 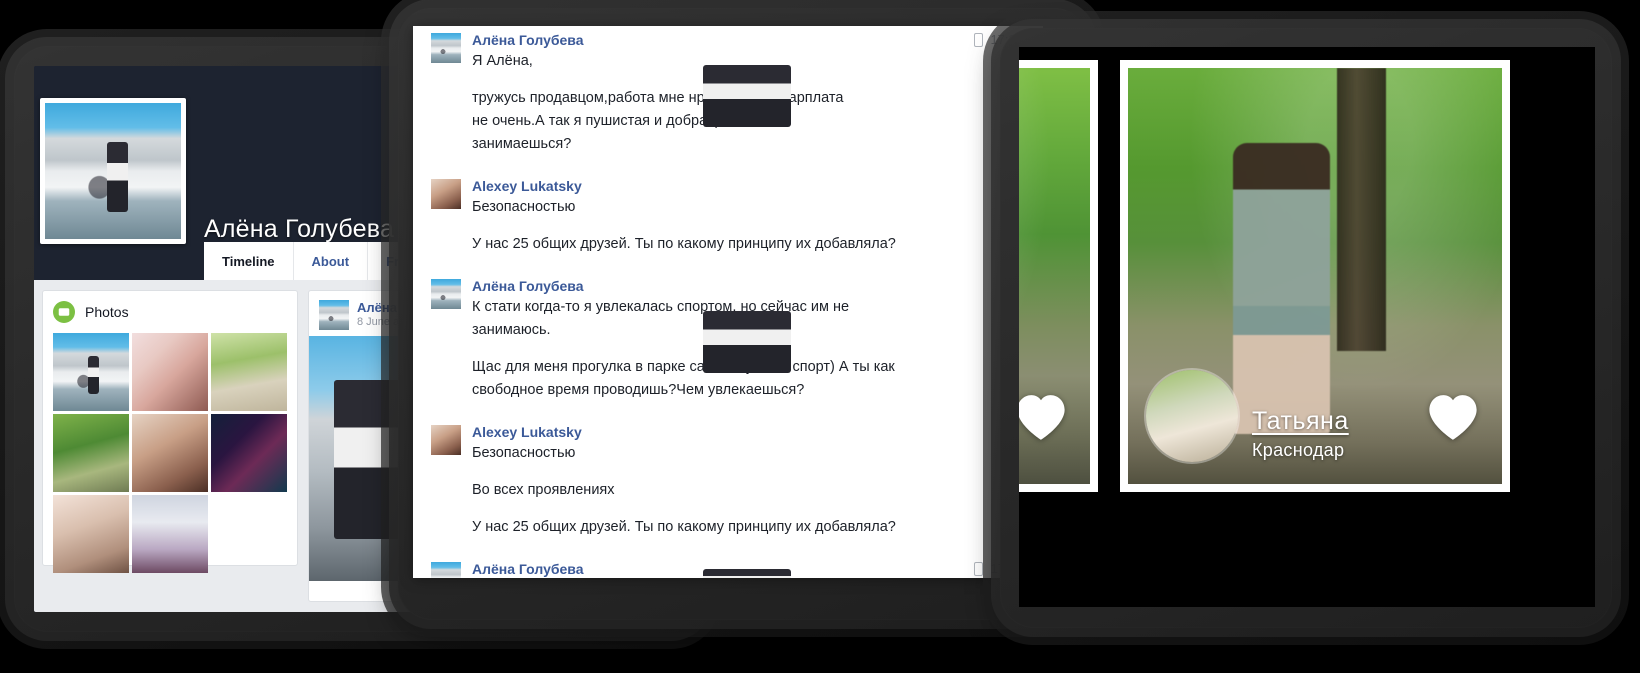 I want to click on message-line: Во всех проявлениях, so click(x=543, y=490).